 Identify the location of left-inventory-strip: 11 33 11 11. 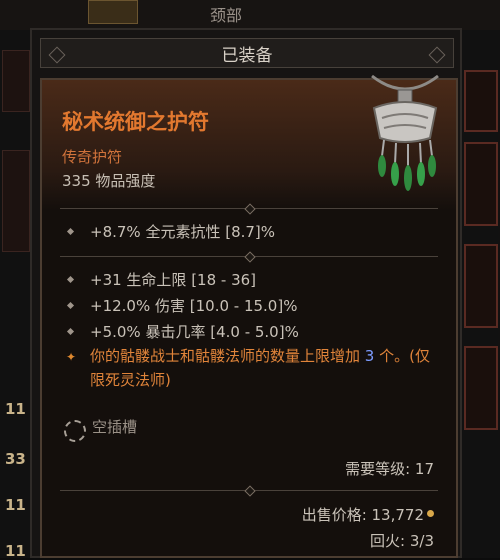
(16, 295).